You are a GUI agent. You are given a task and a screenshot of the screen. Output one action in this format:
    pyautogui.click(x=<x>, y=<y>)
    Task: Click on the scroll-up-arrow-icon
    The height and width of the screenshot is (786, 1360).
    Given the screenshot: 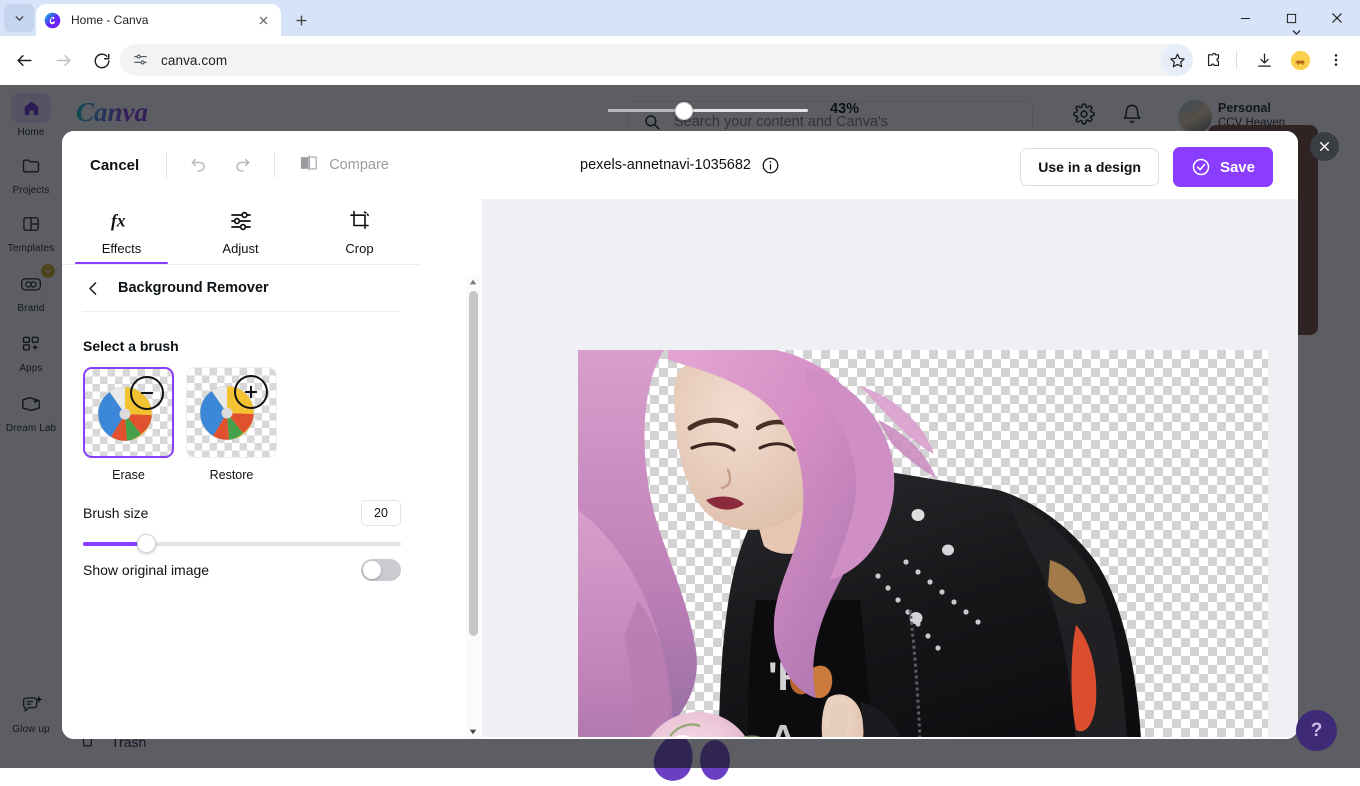 What is the action you would take?
    pyautogui.click(x=473, y=282)
    